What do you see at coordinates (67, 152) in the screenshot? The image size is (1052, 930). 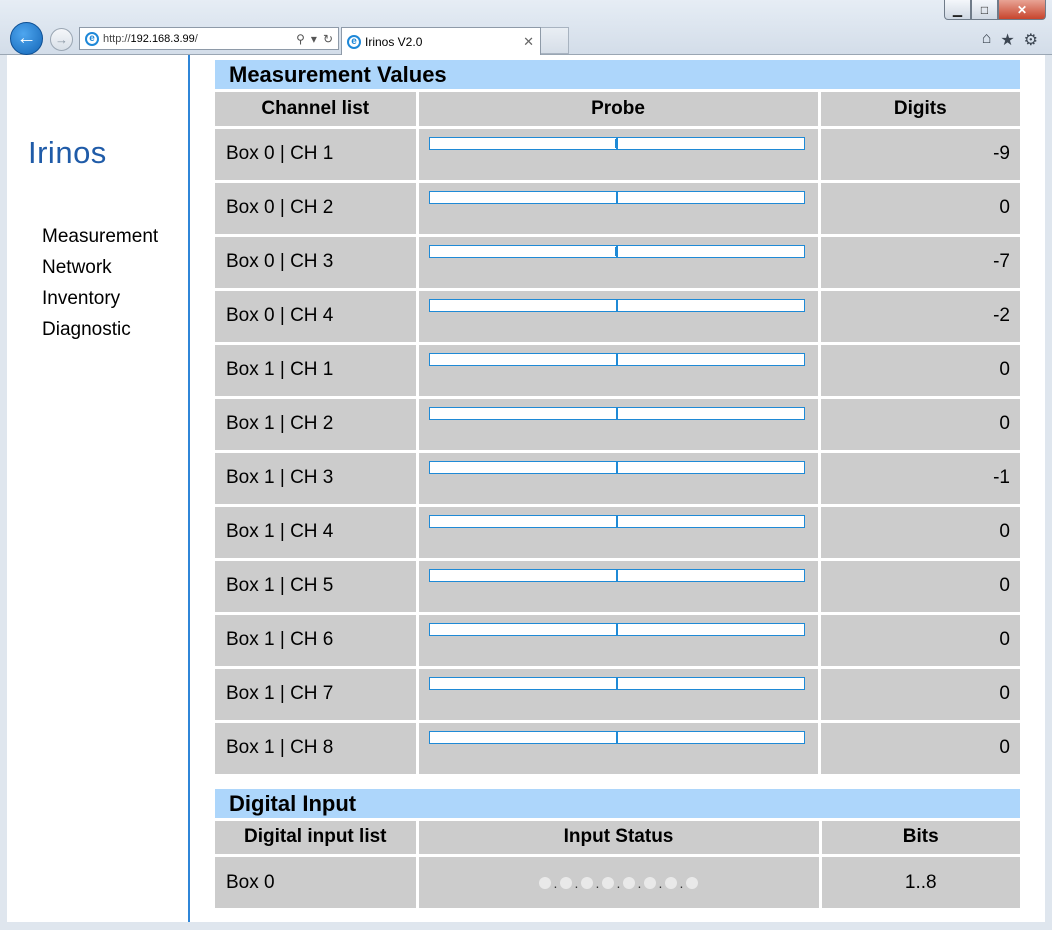 I see `irinos-logo: Irinos` at bounding box center [67, 152].